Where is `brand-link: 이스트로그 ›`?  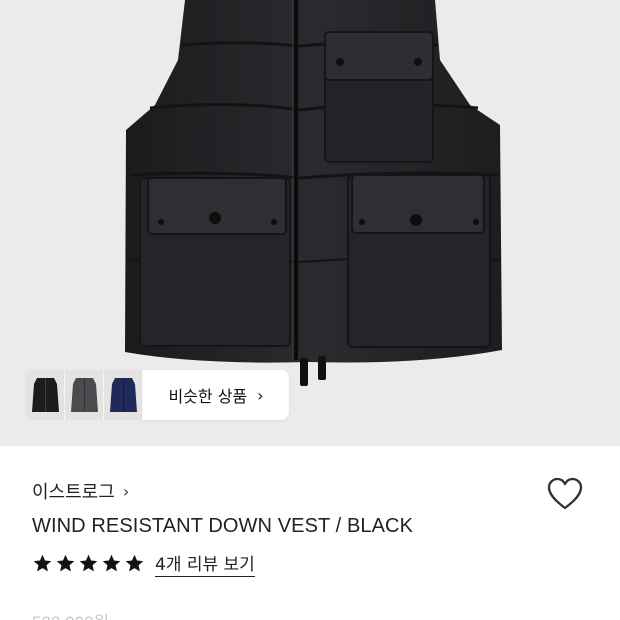 brand-link: 이스트로그 › is located at coordinates (310, 491).